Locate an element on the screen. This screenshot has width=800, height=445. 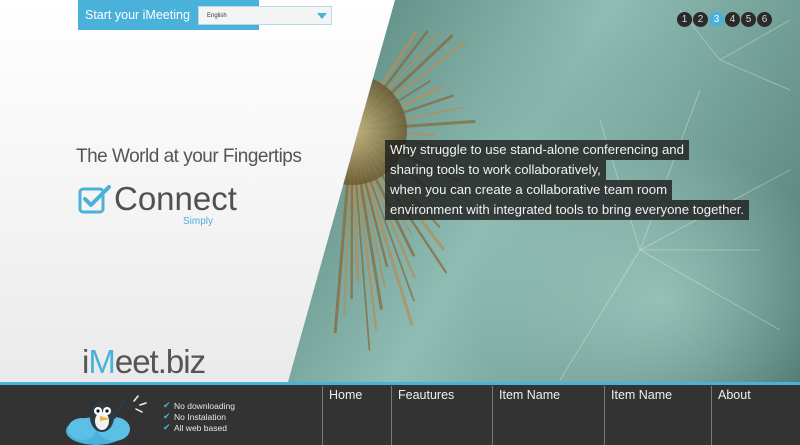
simply-subline: Simply is located at coordinates (198, 221).